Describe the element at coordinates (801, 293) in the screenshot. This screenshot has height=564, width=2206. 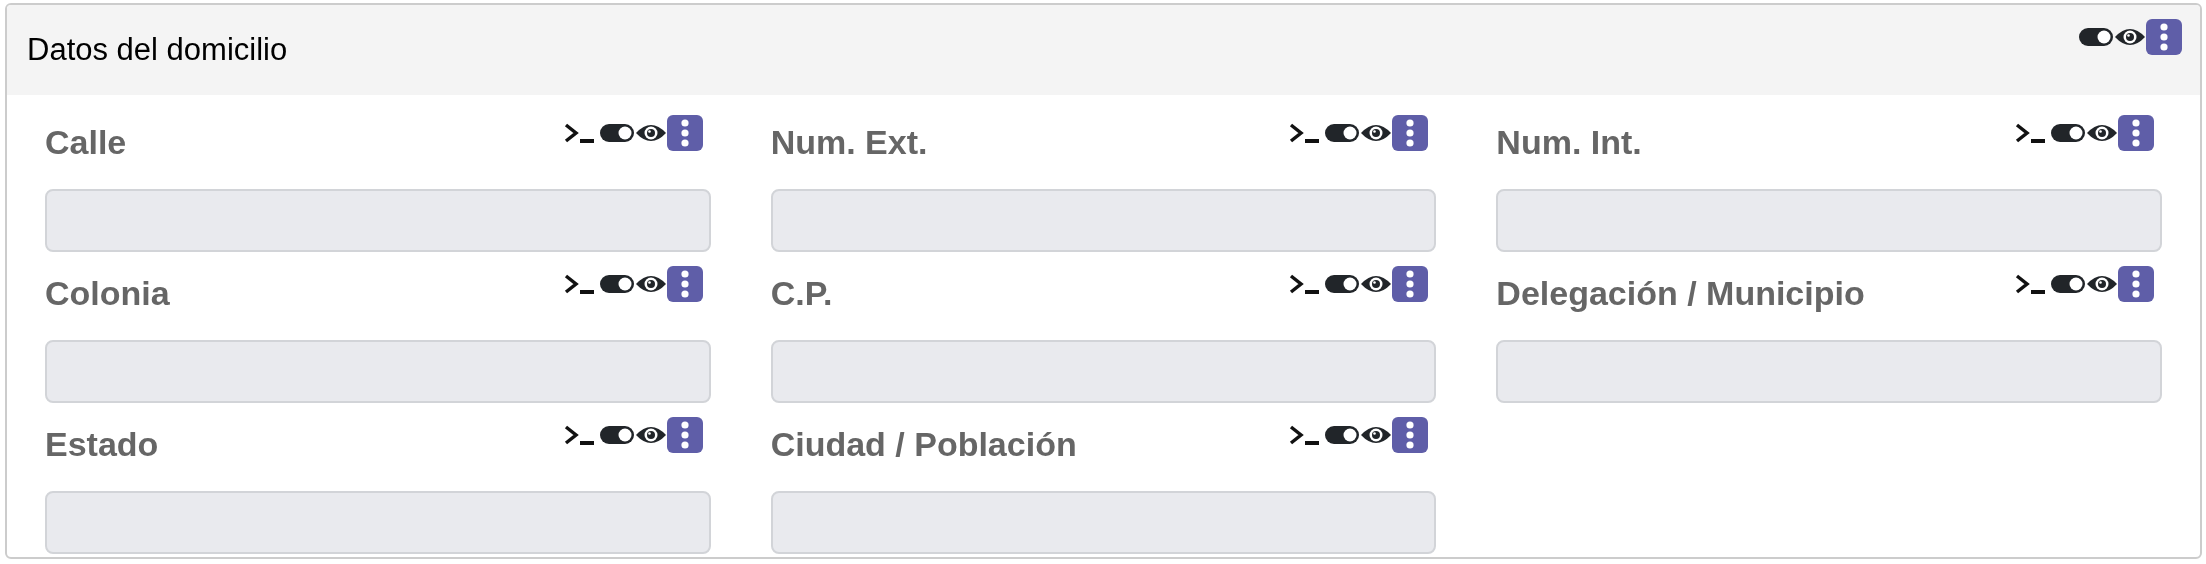
I see `field-label: C.P.` at that location.